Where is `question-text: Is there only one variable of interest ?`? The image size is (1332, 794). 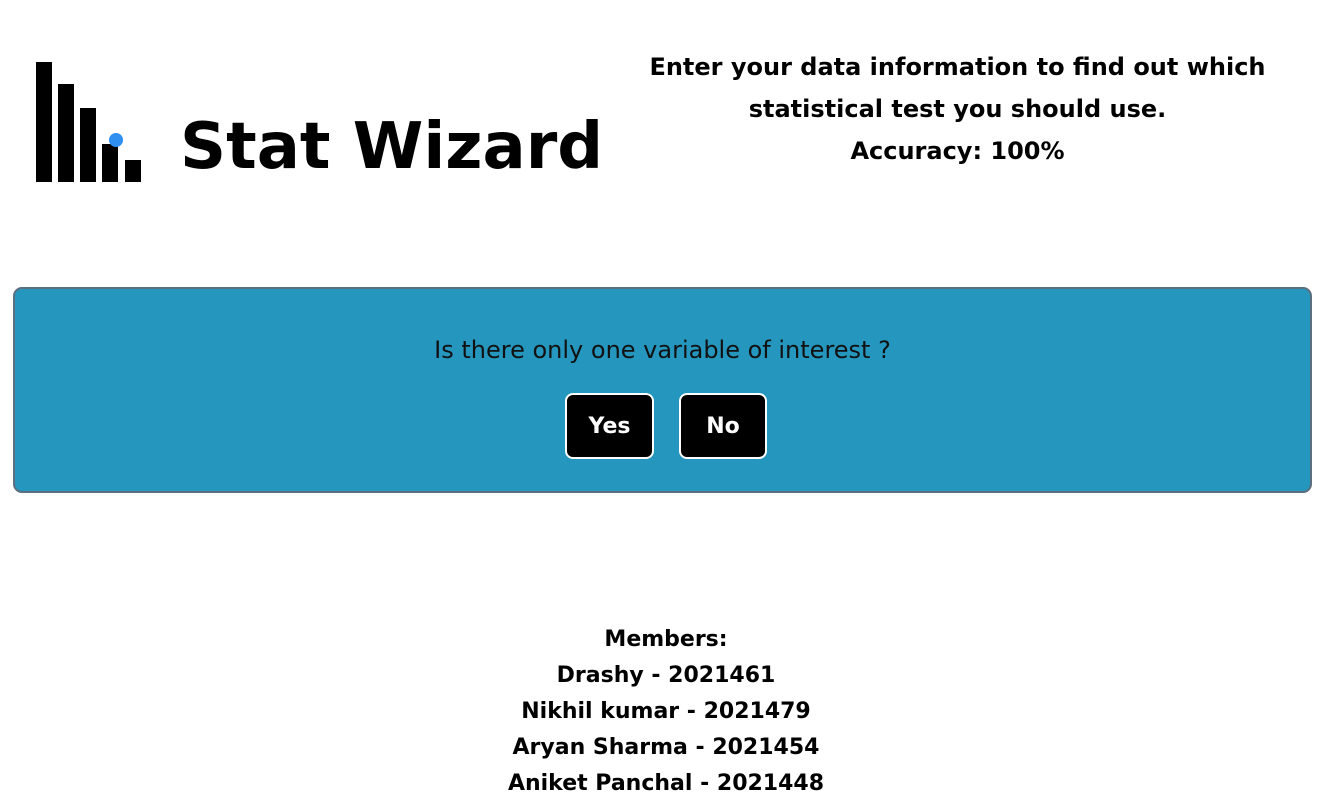
question-text: Is there only one variable of interest ? is located at coordinates (662, 350).